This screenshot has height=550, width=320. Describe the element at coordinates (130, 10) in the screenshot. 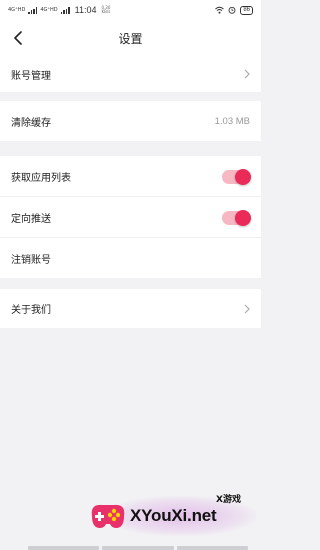

I see `status-bar: 4G⁺HD 4G⁺HD 11:04 0.30 KB/s 86` at that location.